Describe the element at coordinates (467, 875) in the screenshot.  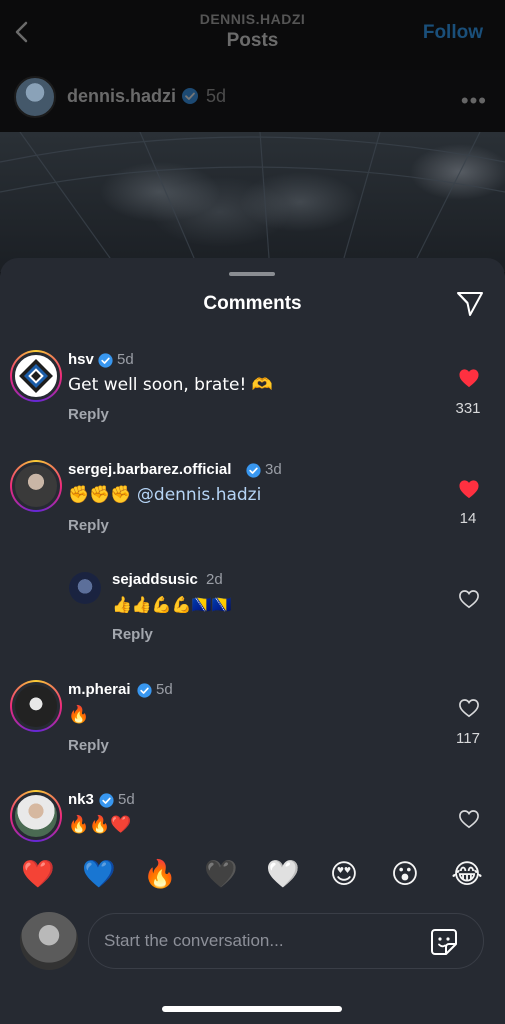
I see `reaction-tears-of-joy: 😂` at that location.